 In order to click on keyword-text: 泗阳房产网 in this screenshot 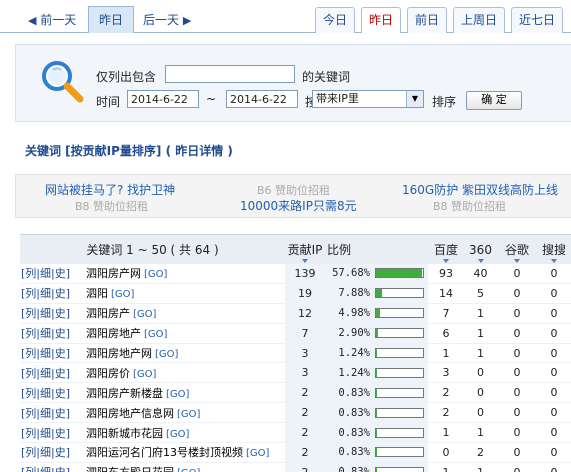, I will do `click(113, 273)`.